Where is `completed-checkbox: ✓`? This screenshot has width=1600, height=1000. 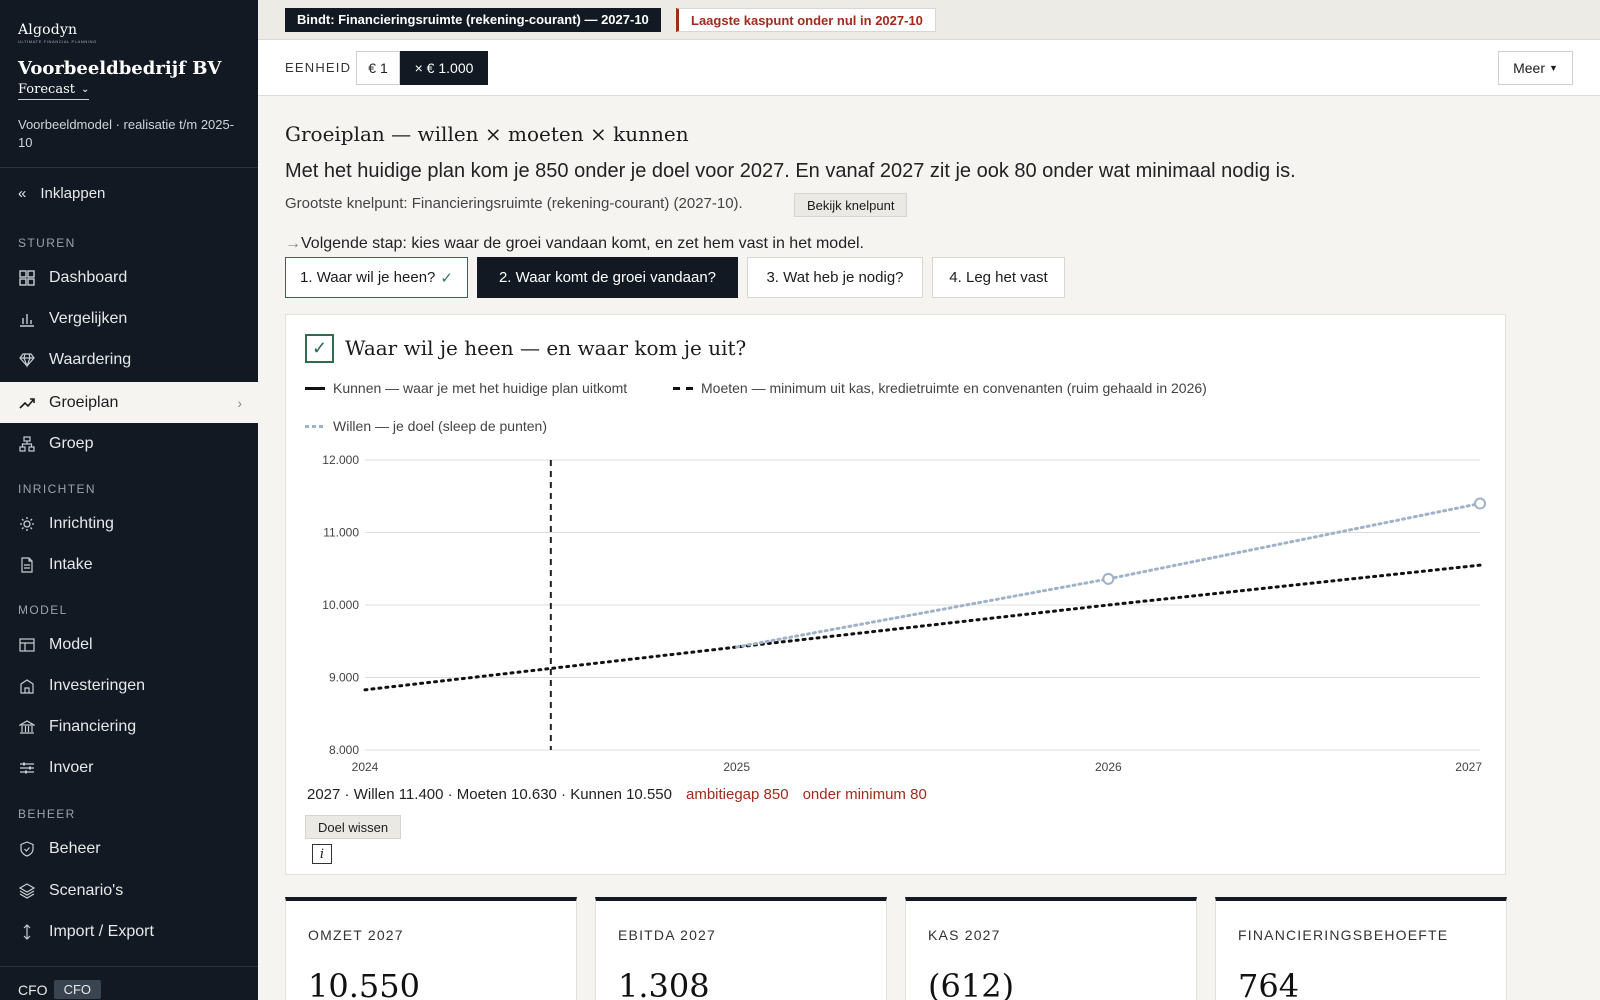 completed-checkbox: ✓ is located at coordinates (319, 348).